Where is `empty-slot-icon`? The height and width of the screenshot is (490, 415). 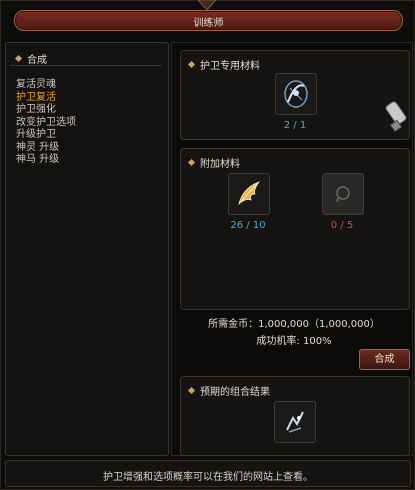 empty-slot-icon is located at coordinates (343, 194).